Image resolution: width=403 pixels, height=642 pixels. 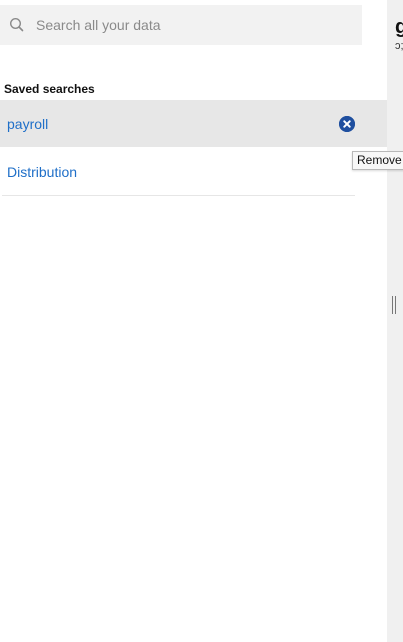 I want to click on search-icon, so click(x=17, y=25).